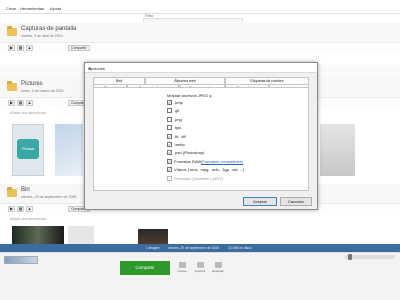  What do you see at coordinates (119, 80) in the screenshot?
I see `tab-red: Red` at bounding box center [119, 80].